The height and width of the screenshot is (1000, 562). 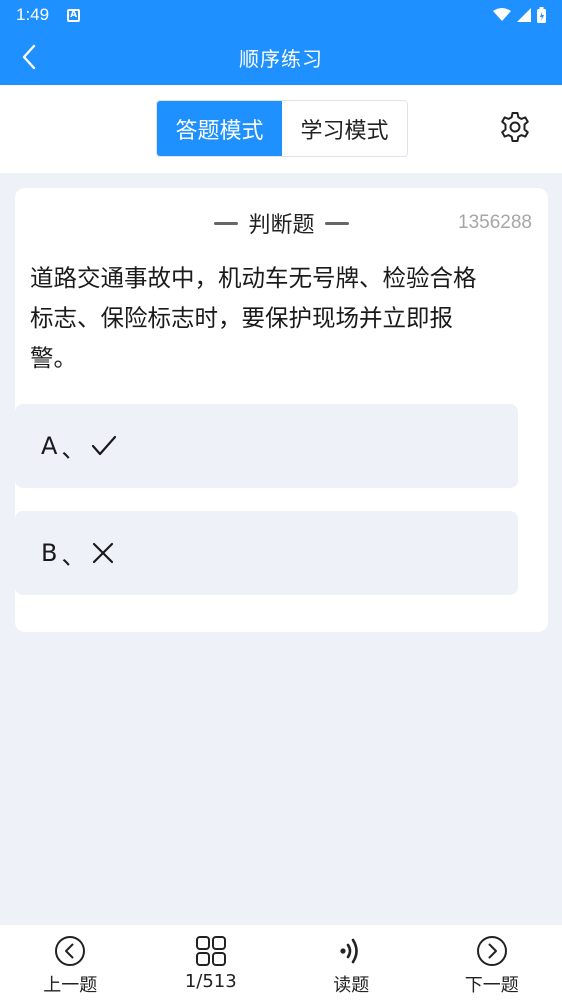 What do you see at coordinates (281, 15) in the screenshot?
I see `status-bar: 1:49 A` at bounding box center [281, 15].